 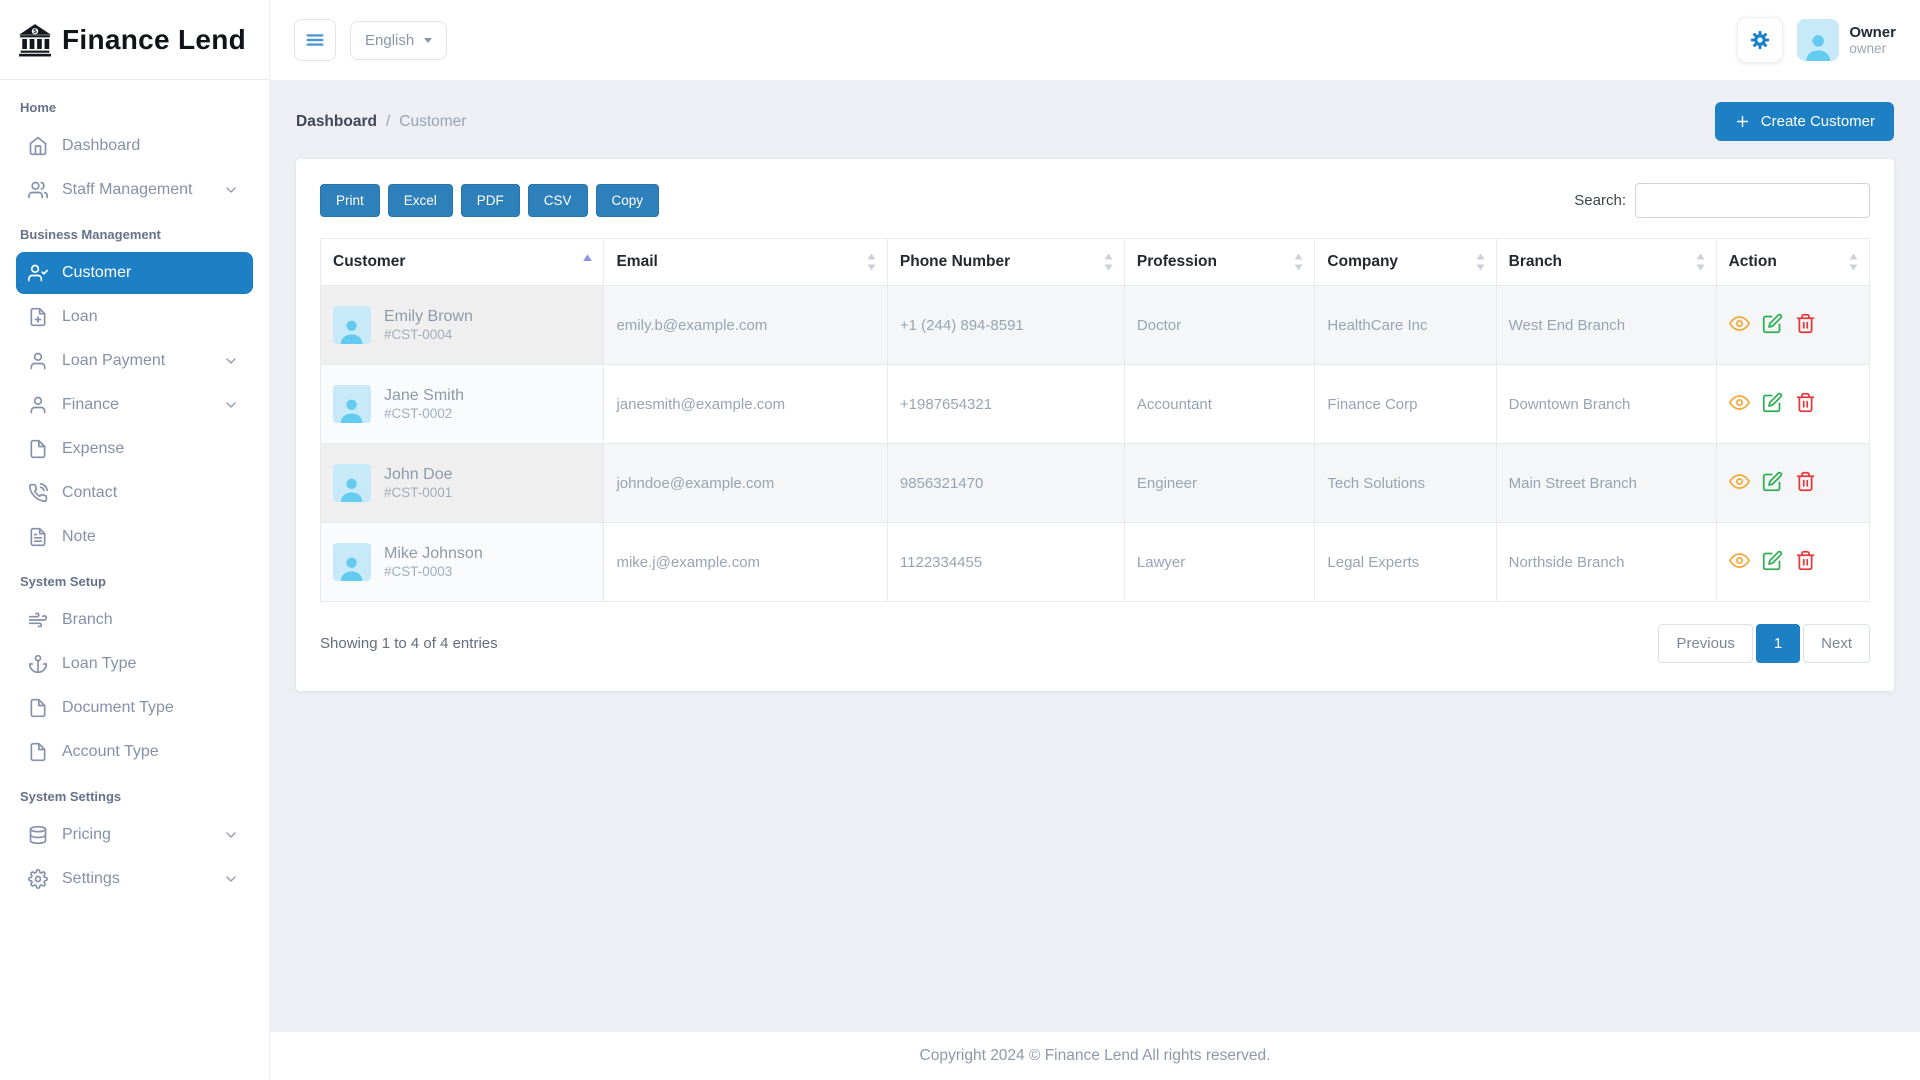 What do you see at coordinates (1405, 483) in the screenshot?
I see `company-cell: Tech Solutions` at bounding box center [1405, 483].